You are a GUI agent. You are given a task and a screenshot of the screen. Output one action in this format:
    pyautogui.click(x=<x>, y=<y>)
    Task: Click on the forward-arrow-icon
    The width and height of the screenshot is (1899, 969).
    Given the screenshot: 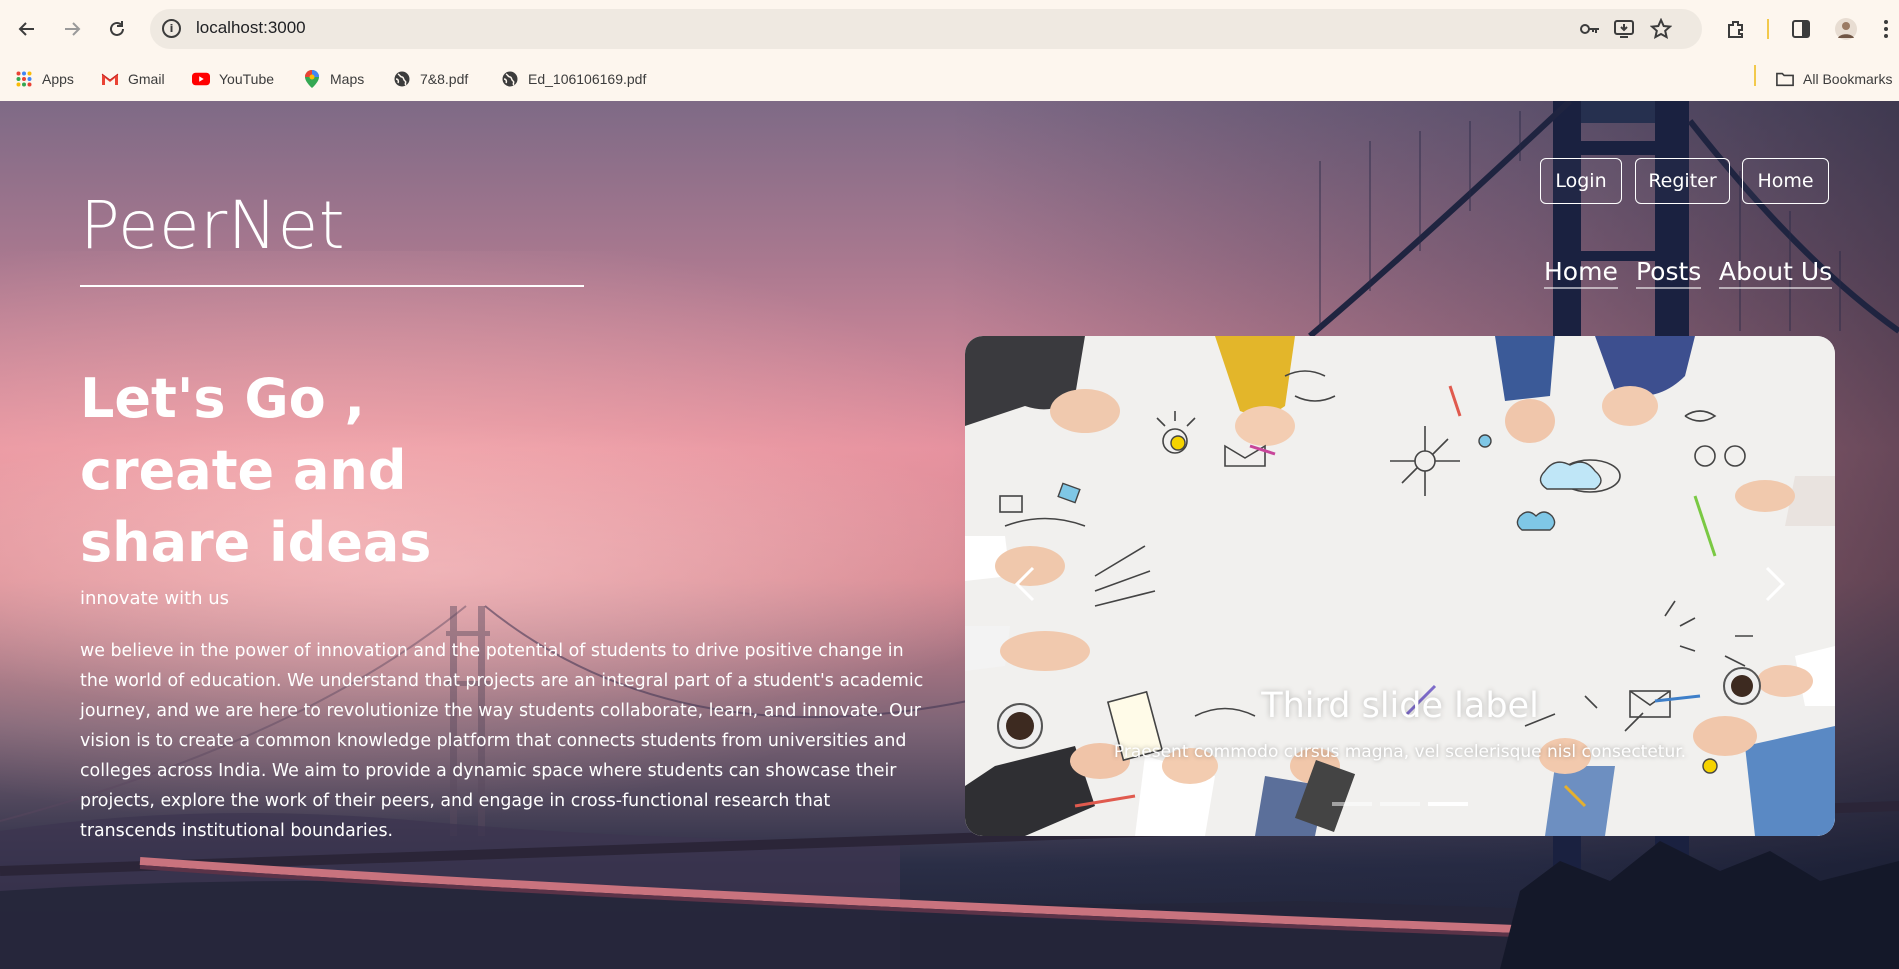 What is the action you would take?
    pyautogui.click(x=72, y=29)
    